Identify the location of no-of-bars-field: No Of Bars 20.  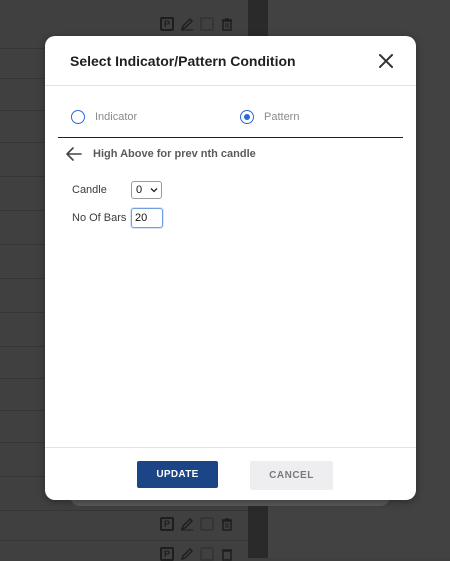
(117, 218).